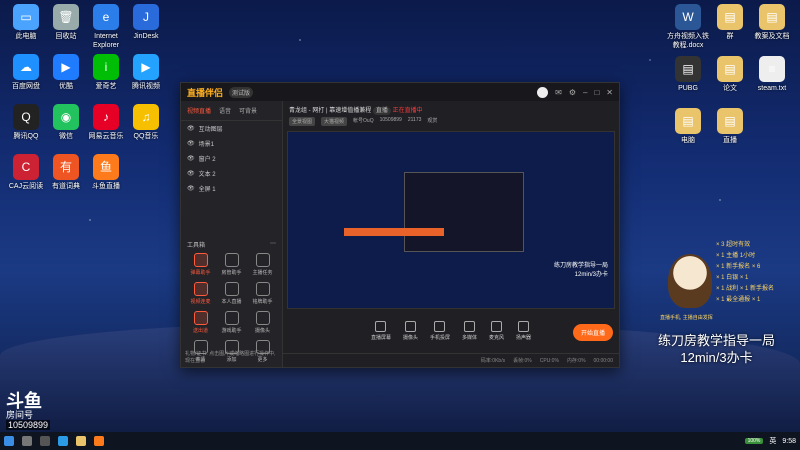 The width and height of the screenshot is (800, 450). I want to click on app-icon: e, so click(106, 17).